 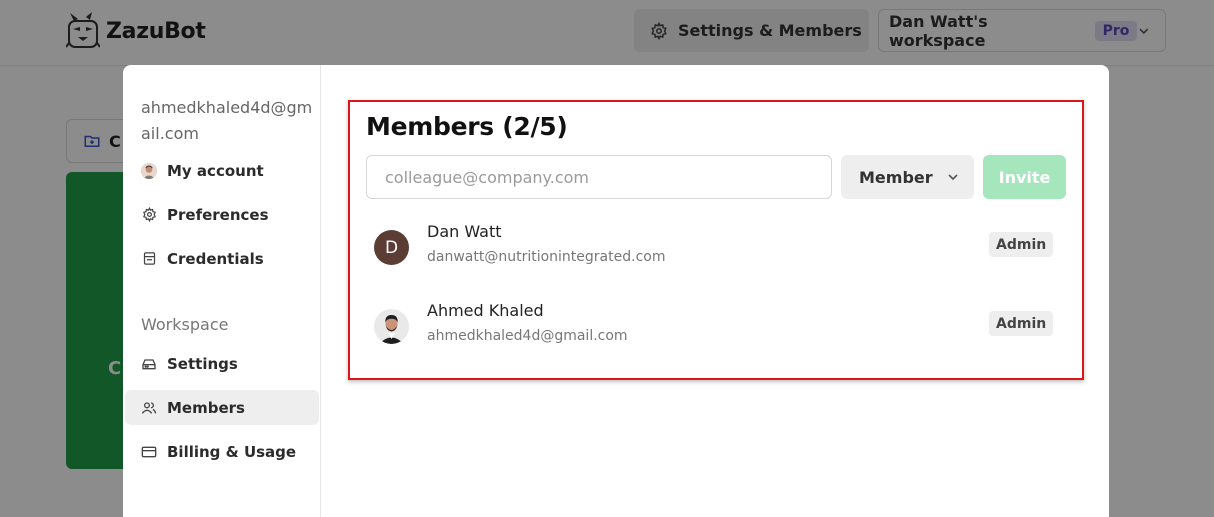 What do you see at coordinates (202, 363) in the screenshot?
I see `sidebar-item-label: Settings` at bounding box center [202, 363].